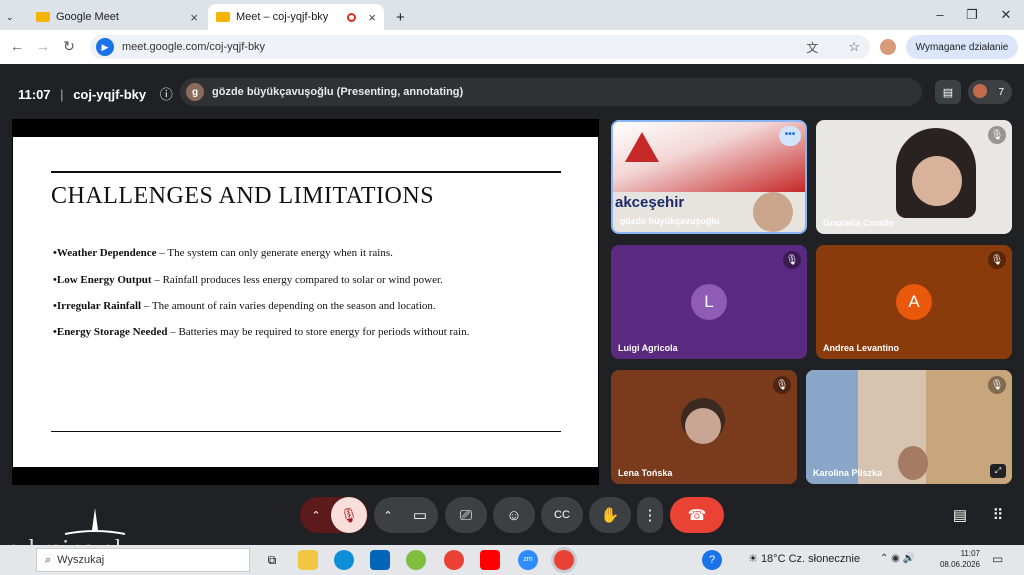 The height and width of the screenshot is (575, 1024). What do you see at coordinates (306, 172) in the screenshot?
I see `slide-top-rule` at bounding box center [306, 172].